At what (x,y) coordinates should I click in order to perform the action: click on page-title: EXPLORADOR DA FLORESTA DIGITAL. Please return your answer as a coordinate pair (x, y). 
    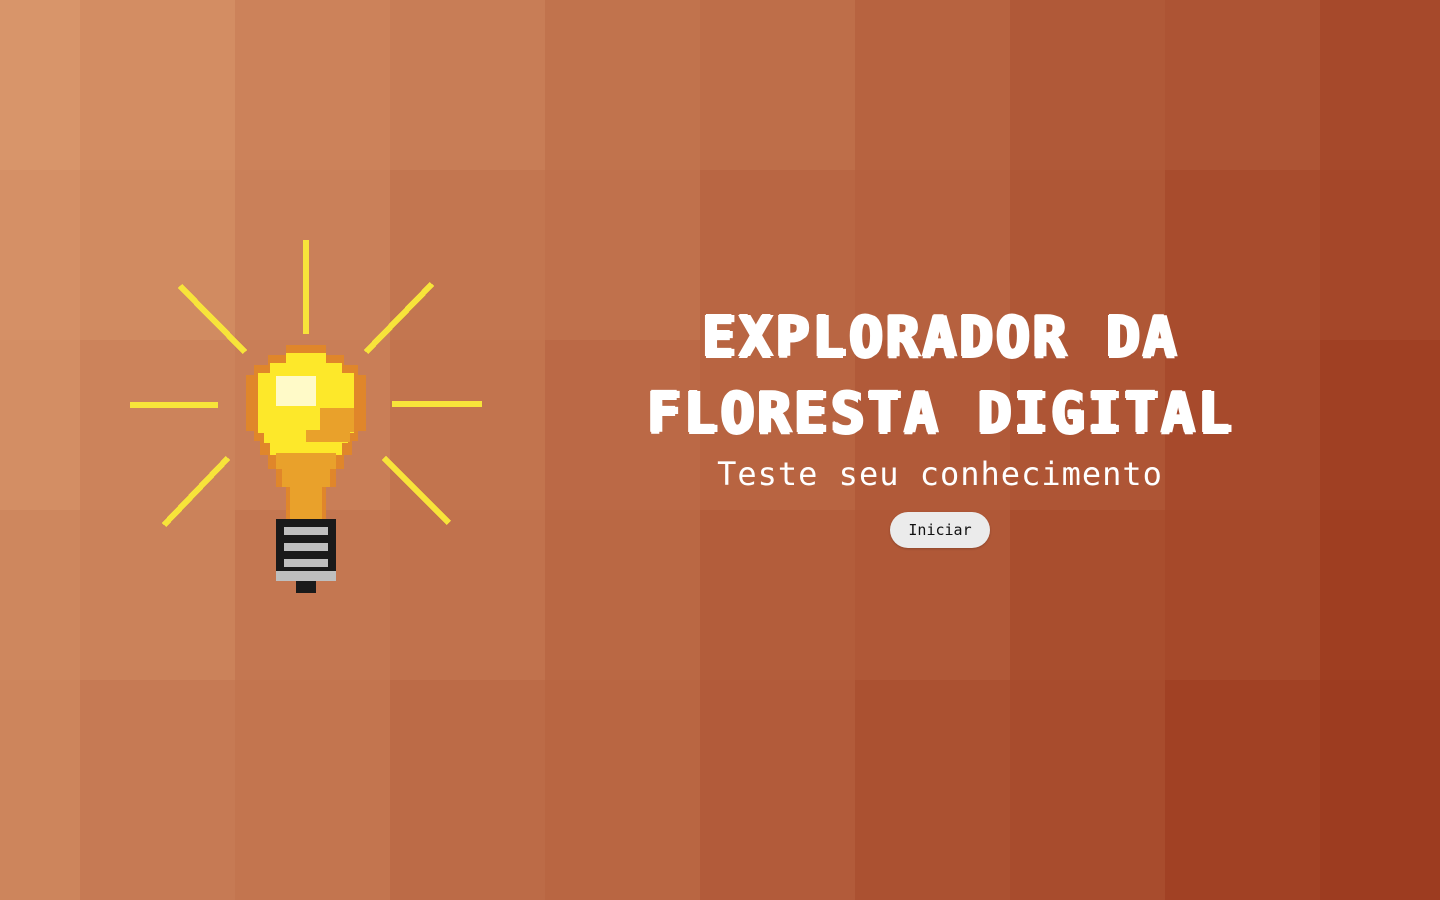
    Looking at the image, I should click on (940, 376).